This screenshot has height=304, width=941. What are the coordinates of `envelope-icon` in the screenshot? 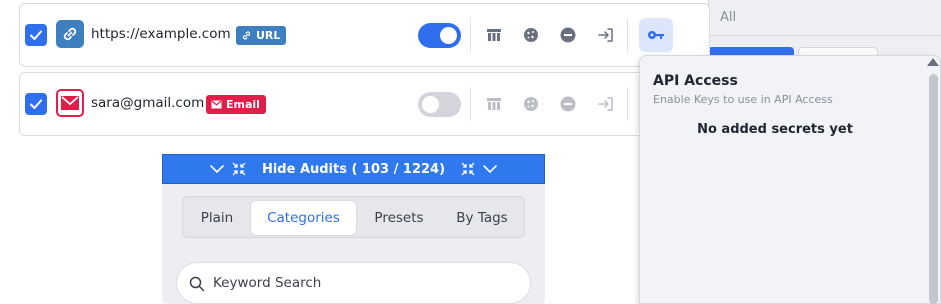 It's located at (70, 103).